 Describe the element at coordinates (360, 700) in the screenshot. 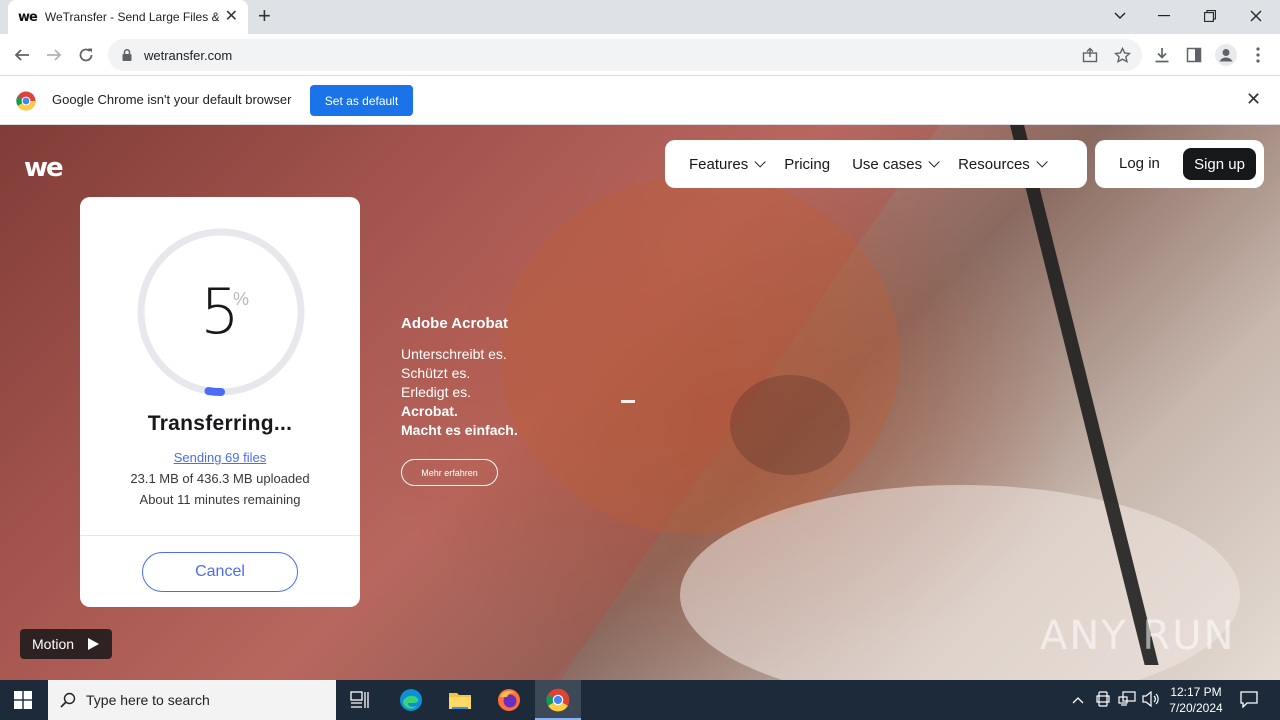

I see `task-view-icon` at that location.